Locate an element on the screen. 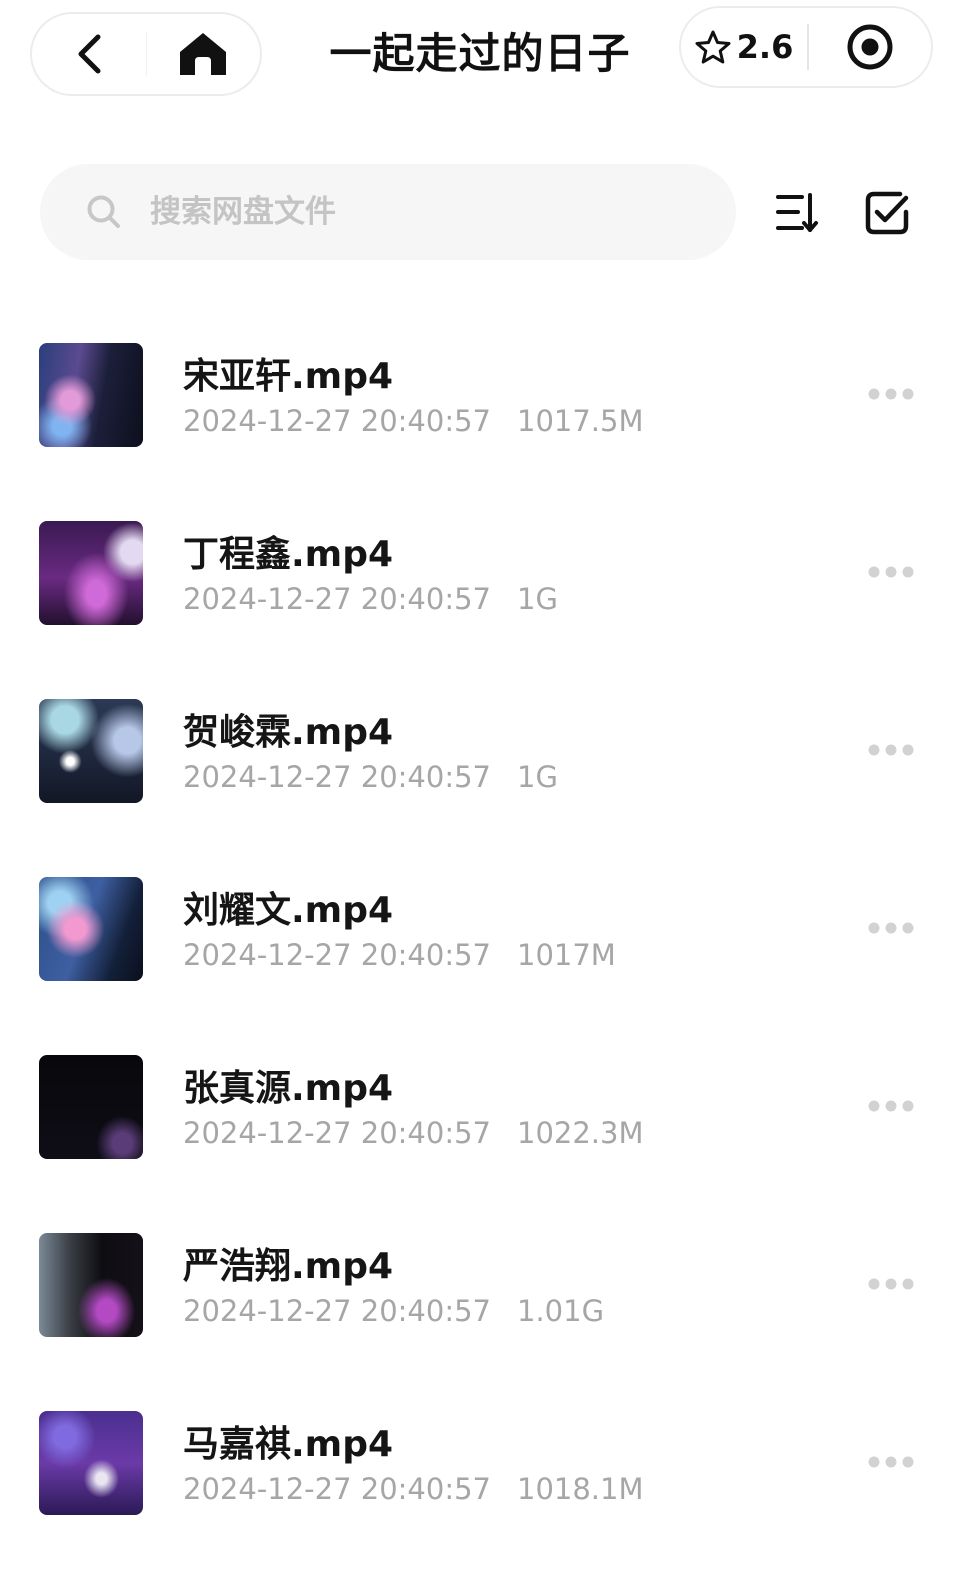  file-row: 马嘉祺.mp4 2024-12-27 20:40:57 1018.1M is located at coordinates (480, 1463).